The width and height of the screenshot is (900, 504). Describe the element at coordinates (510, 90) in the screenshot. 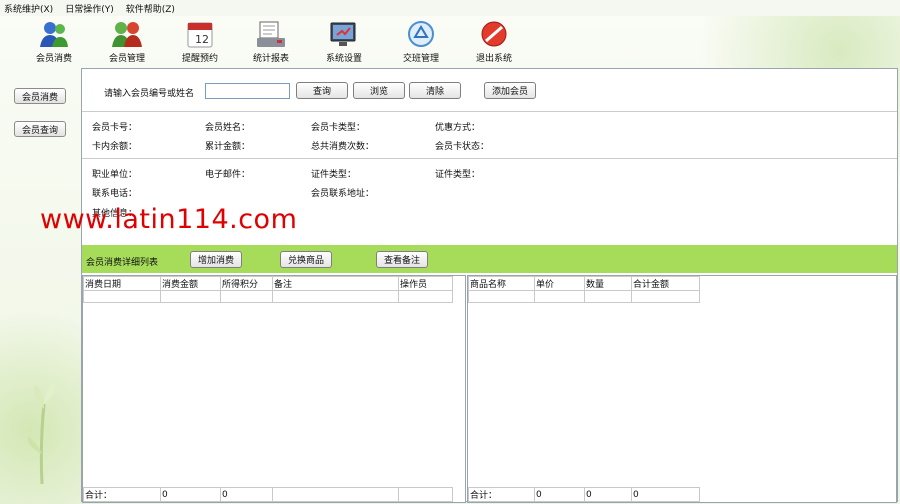

I see `add-member-button: 添加会员` at that location.